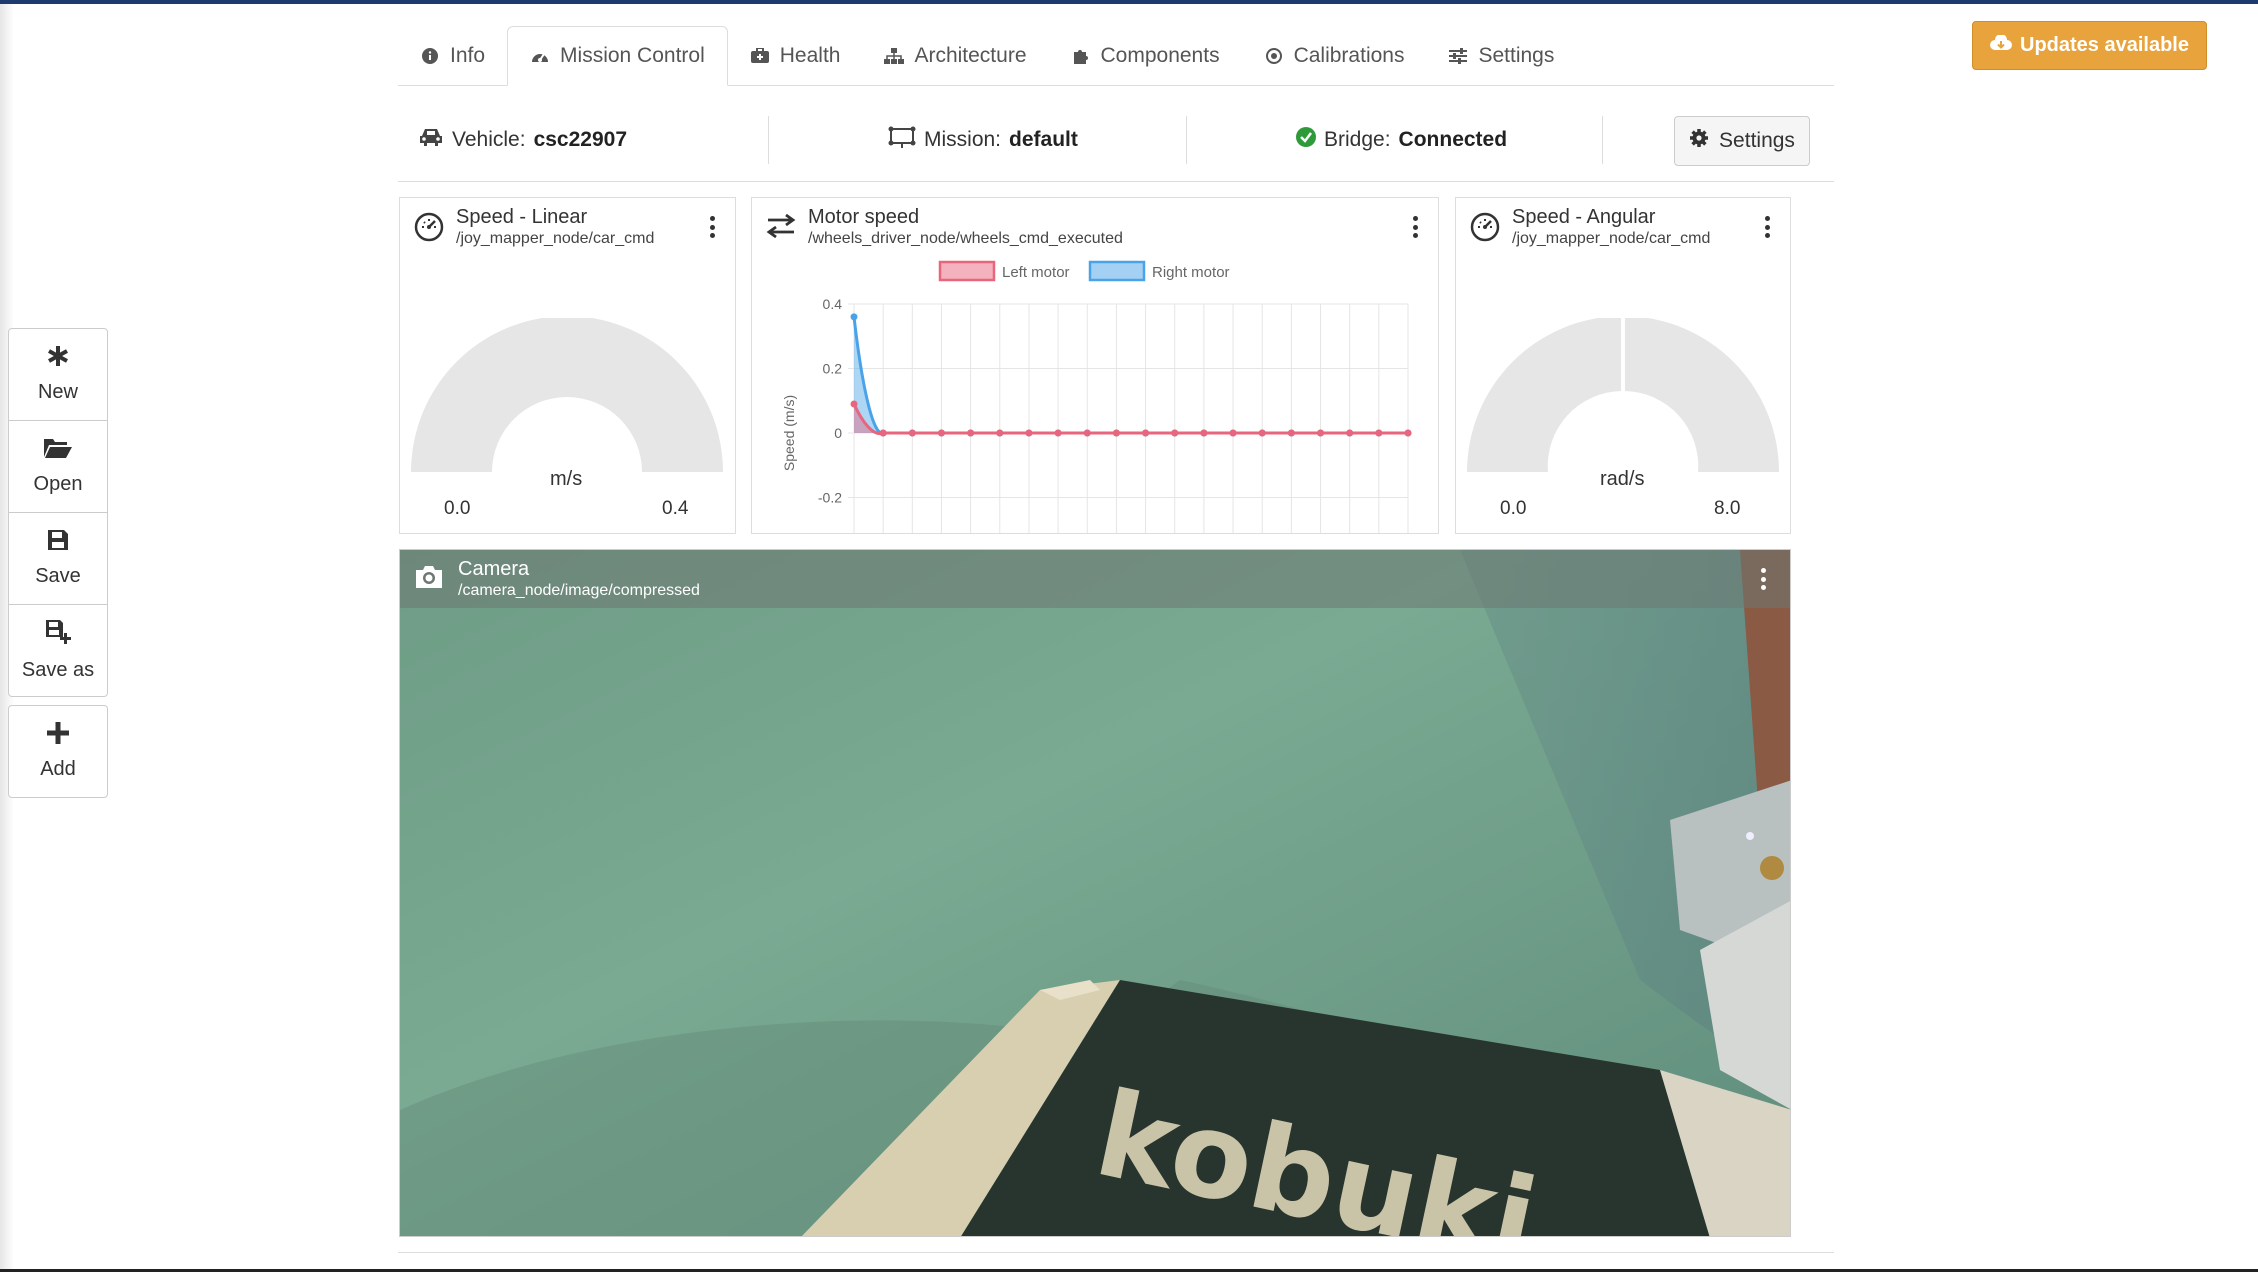 The height and width of the screenshot is (1272, 2258). I want to click on tab-settings: Settings, so click(1501, 56).